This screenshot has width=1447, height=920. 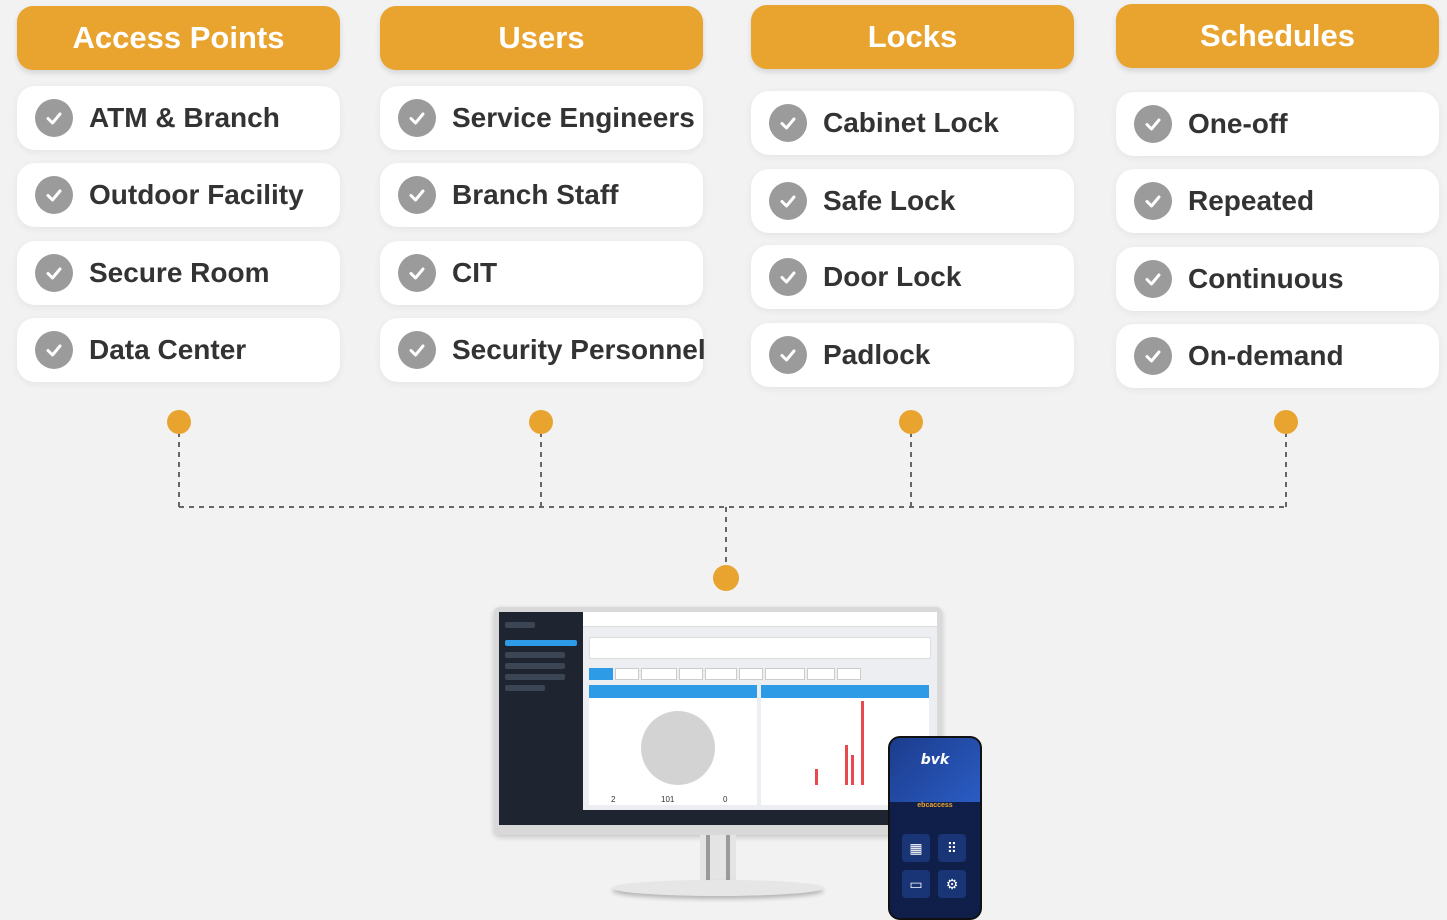 What do you see at coordinates (540, 718) in the screenshot?
I see `dashboard-sidebar` at bounding box center [540, 718].